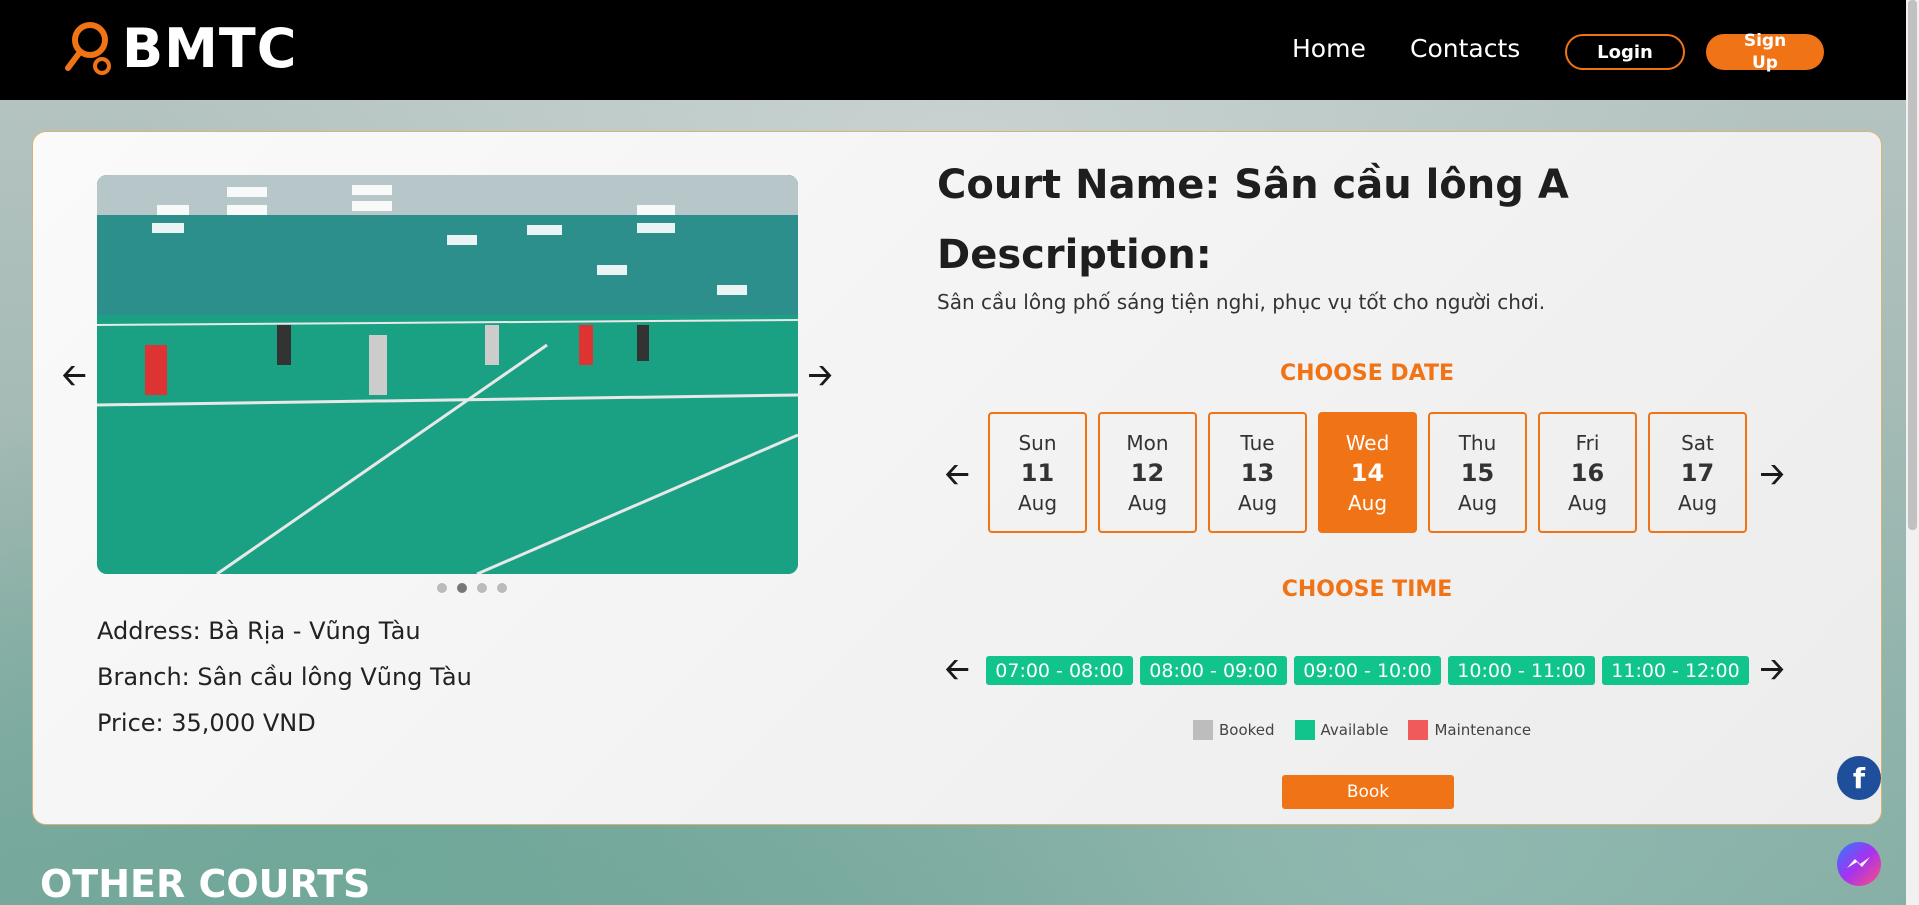 The height and width of the screenshot is (905, 1919). Describe the element at coordinates (74, 376) in the screenshot. I see `carousel-prev-arrow-icon: 🡠` at that location.